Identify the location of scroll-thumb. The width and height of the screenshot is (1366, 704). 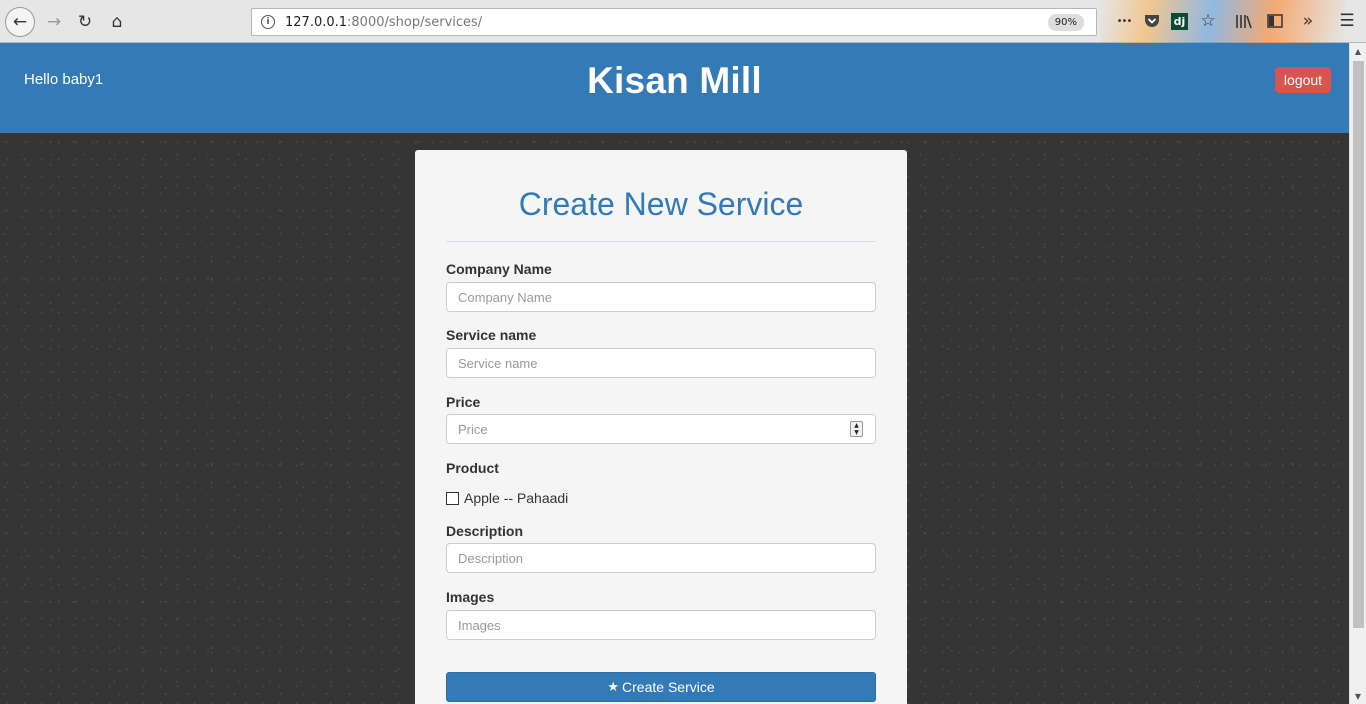
(1358, 344).